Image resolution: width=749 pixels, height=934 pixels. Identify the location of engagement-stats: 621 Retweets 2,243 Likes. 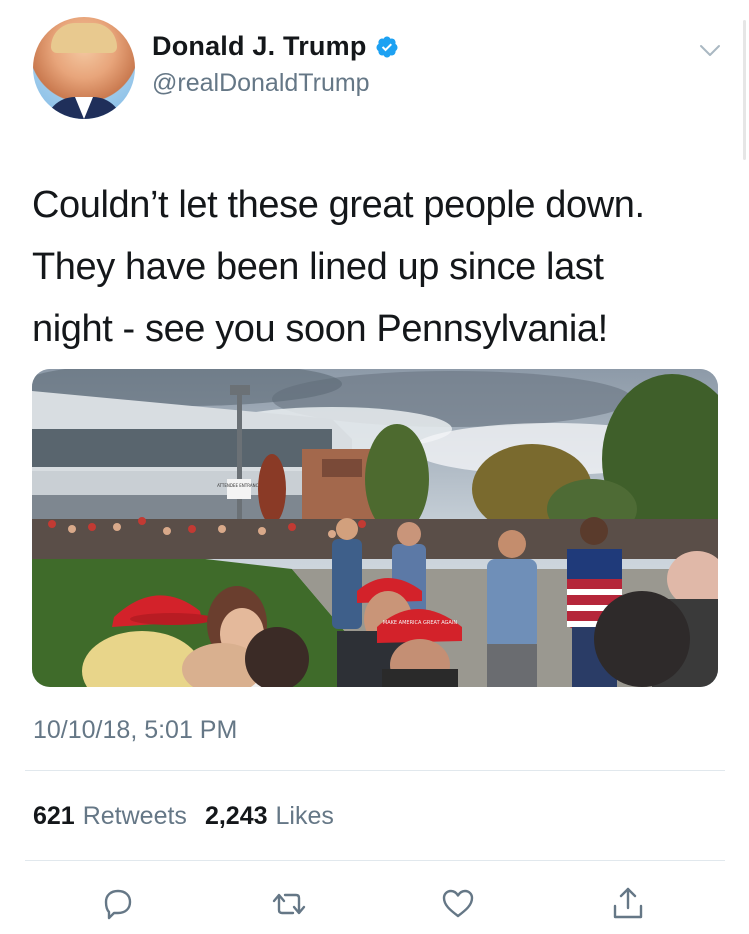
(183, 816).